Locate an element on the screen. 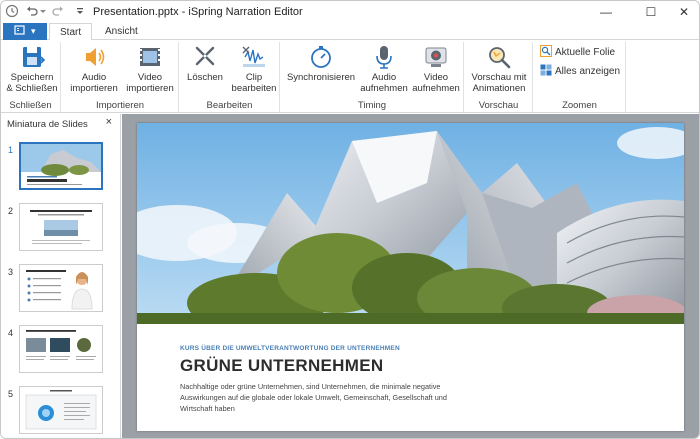 The height and width of the screenshot is (439, 700). group-label-zoomen: Zoomen is located at coordinates (579, 105).